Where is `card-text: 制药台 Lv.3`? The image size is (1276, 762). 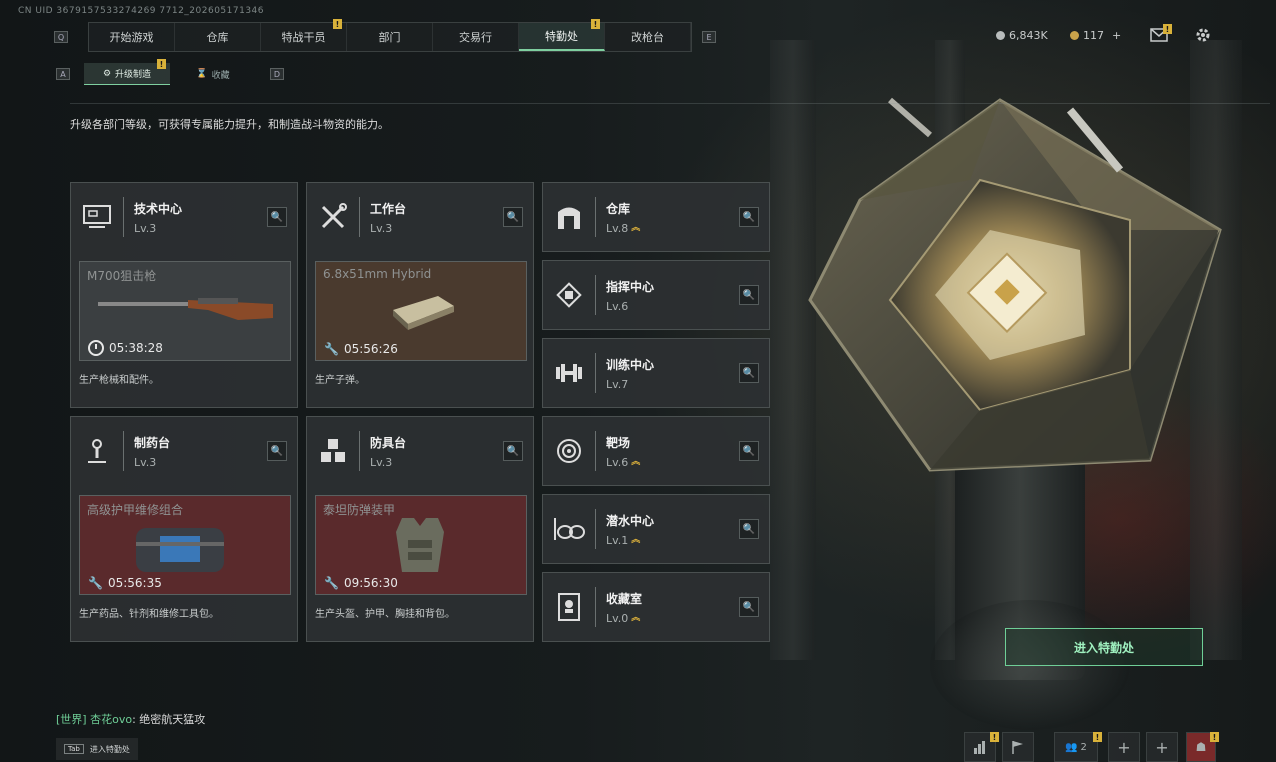 card-text: 制药台 Lv.3 is located at coordinates (152, 451).